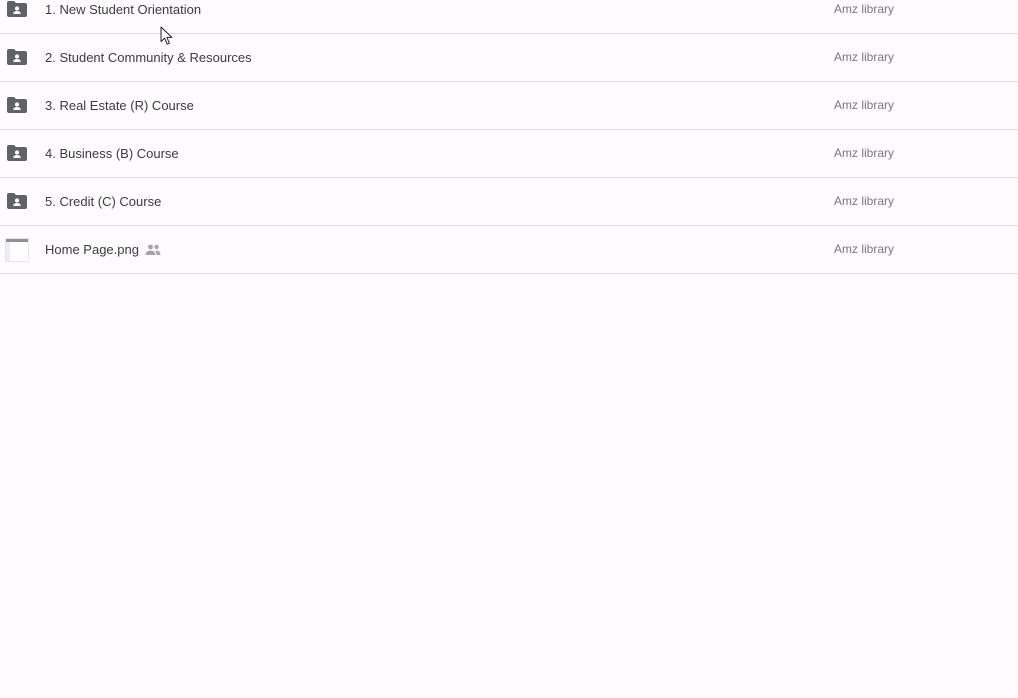 This screenshot has width=1018, height=698. Describe the element at coordinates (112, 153) in the screenshot. I see `file-name: 4. Business (B) Course` at that location.